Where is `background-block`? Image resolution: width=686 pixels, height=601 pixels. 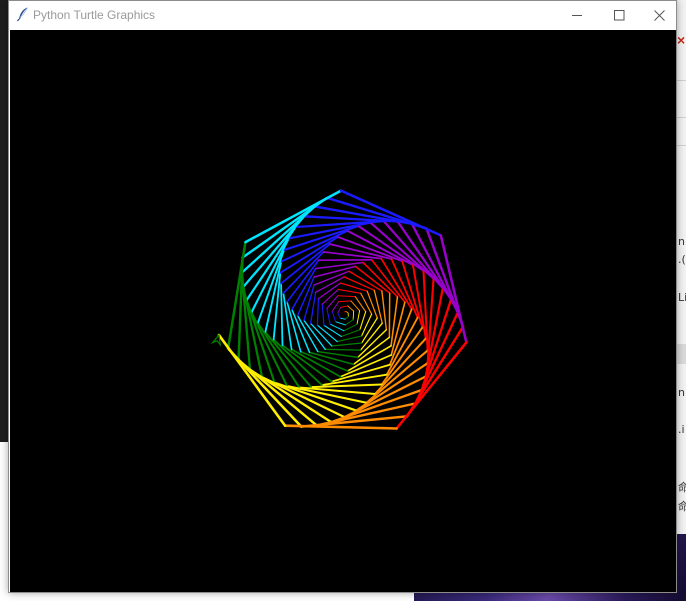 background-block is located at coordinates (681, 354).